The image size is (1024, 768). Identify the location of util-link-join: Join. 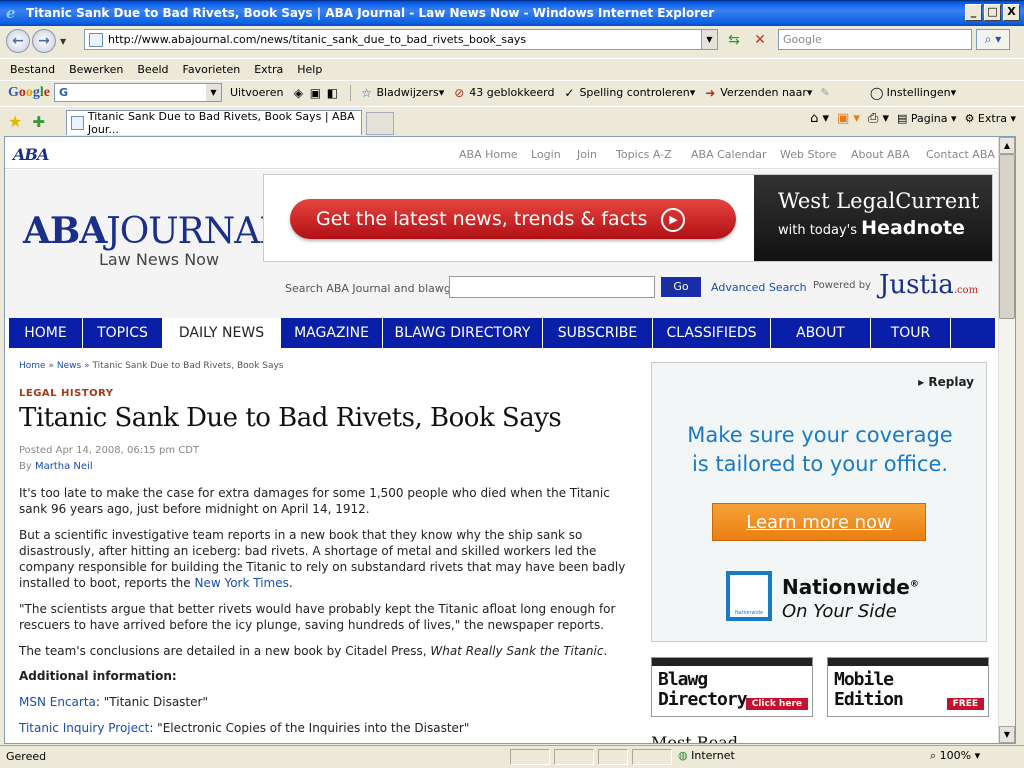
(587, 154).